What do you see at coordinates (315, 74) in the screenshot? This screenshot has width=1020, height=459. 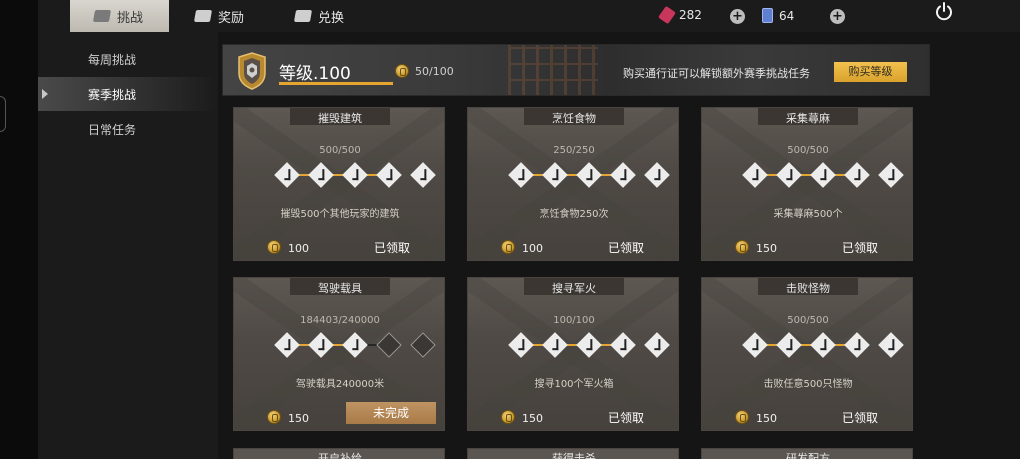 I see `level-label: 等级.100` at bounding box center [315, 74].